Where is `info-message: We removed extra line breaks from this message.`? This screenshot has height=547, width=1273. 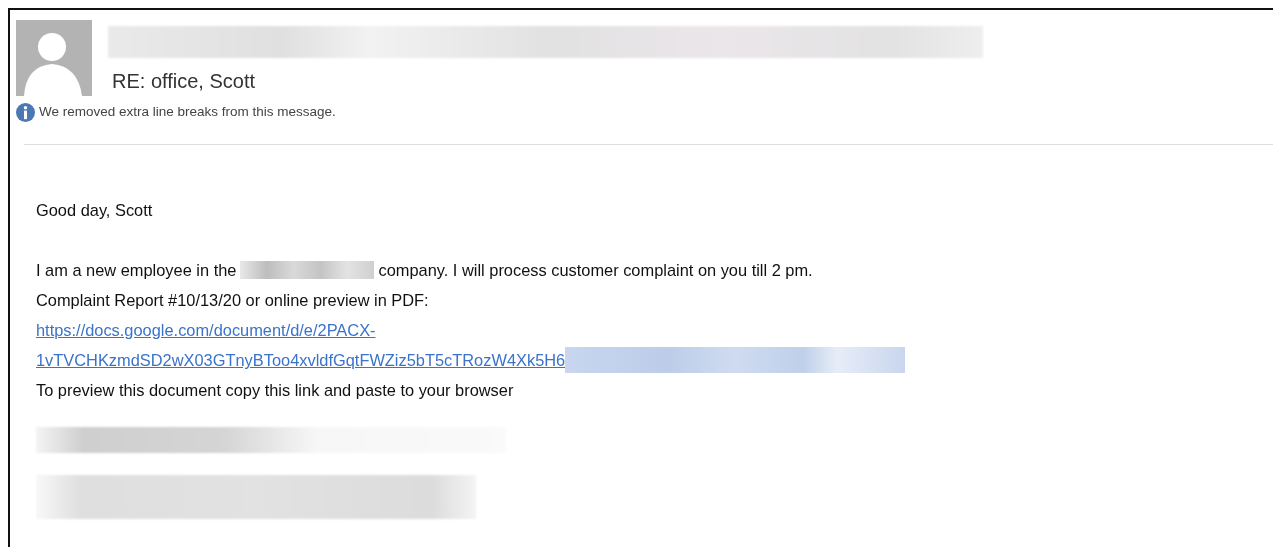 info-message: We removed extra line breaks from this message. is located at coordinates (187, 112).